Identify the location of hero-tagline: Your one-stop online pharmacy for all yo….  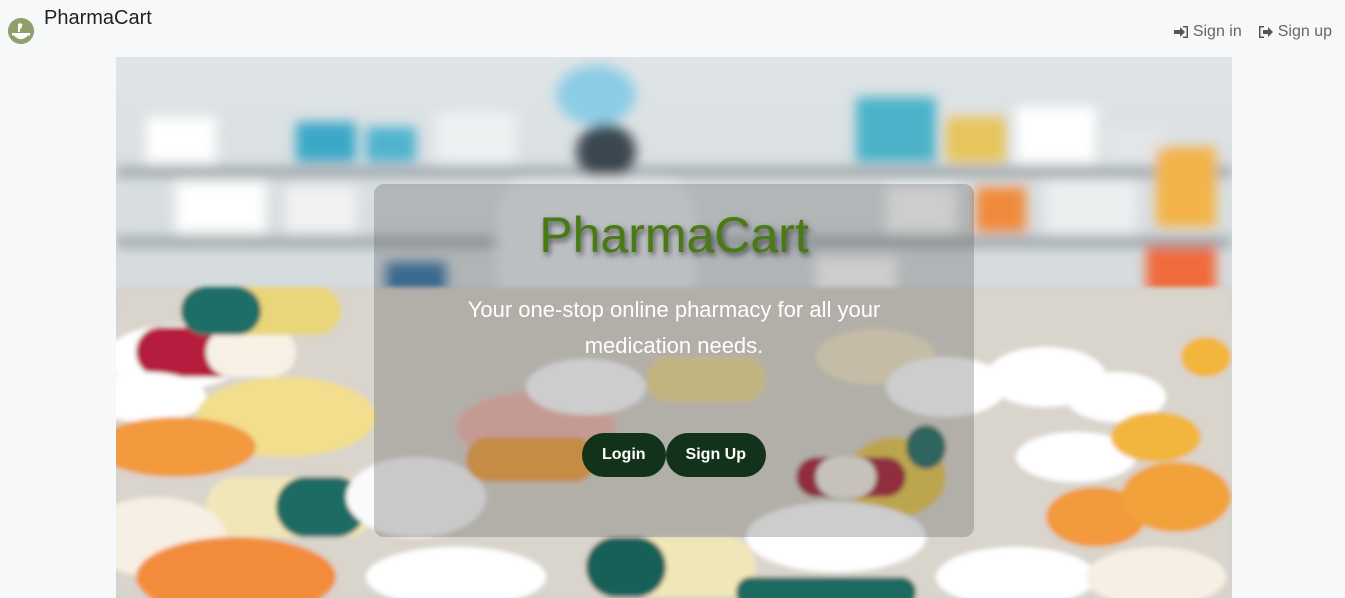
(674, 327).